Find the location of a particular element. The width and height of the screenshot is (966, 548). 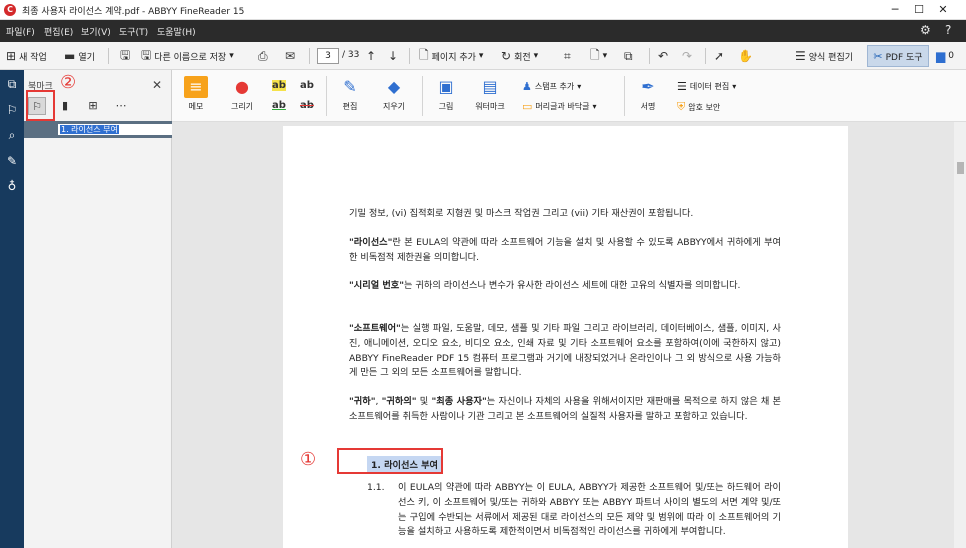

arrow-down-icon: ↓ is located at coordinates (393, 56).